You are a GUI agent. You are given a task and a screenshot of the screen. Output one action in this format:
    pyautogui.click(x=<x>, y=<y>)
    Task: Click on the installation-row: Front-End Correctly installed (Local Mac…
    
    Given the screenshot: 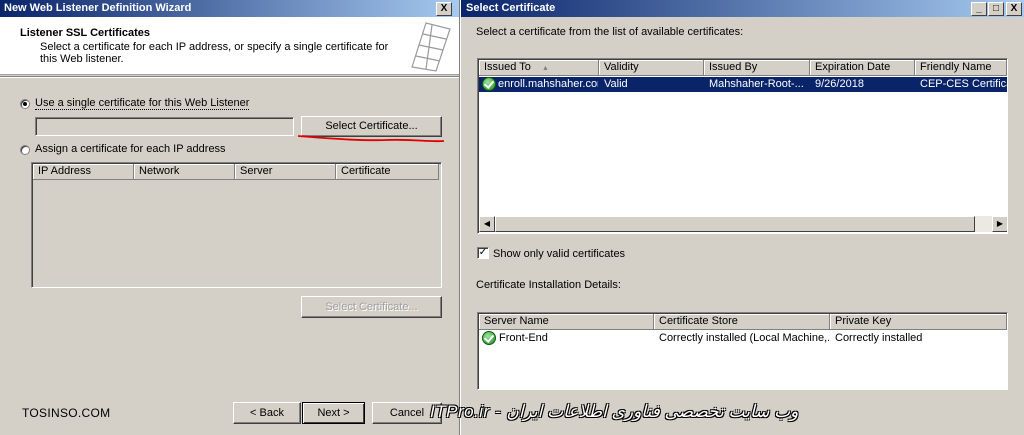 What is the action you would take?
    pyautogui.click(x=743, y=338)
    